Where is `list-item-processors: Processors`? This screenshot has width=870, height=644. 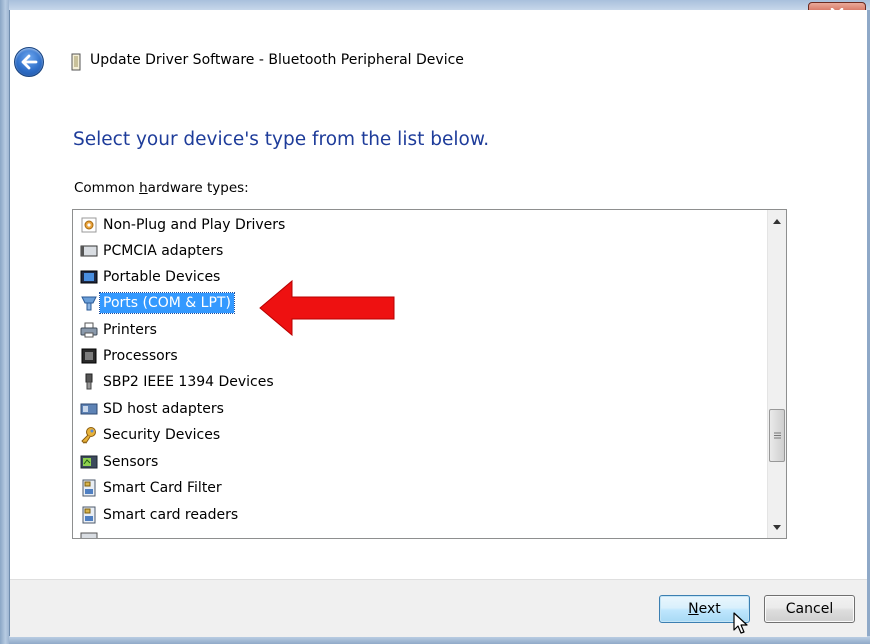 list-item-processors: Processors is located at coordinates (130, 356).